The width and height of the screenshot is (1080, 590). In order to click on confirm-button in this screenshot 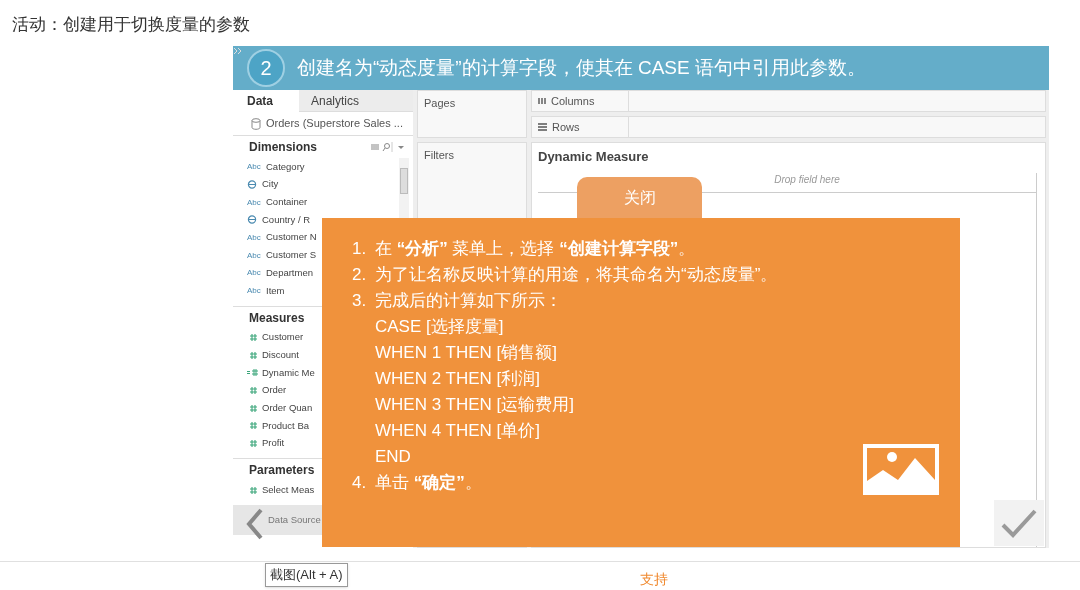, I will do `click(1019, 523)`.